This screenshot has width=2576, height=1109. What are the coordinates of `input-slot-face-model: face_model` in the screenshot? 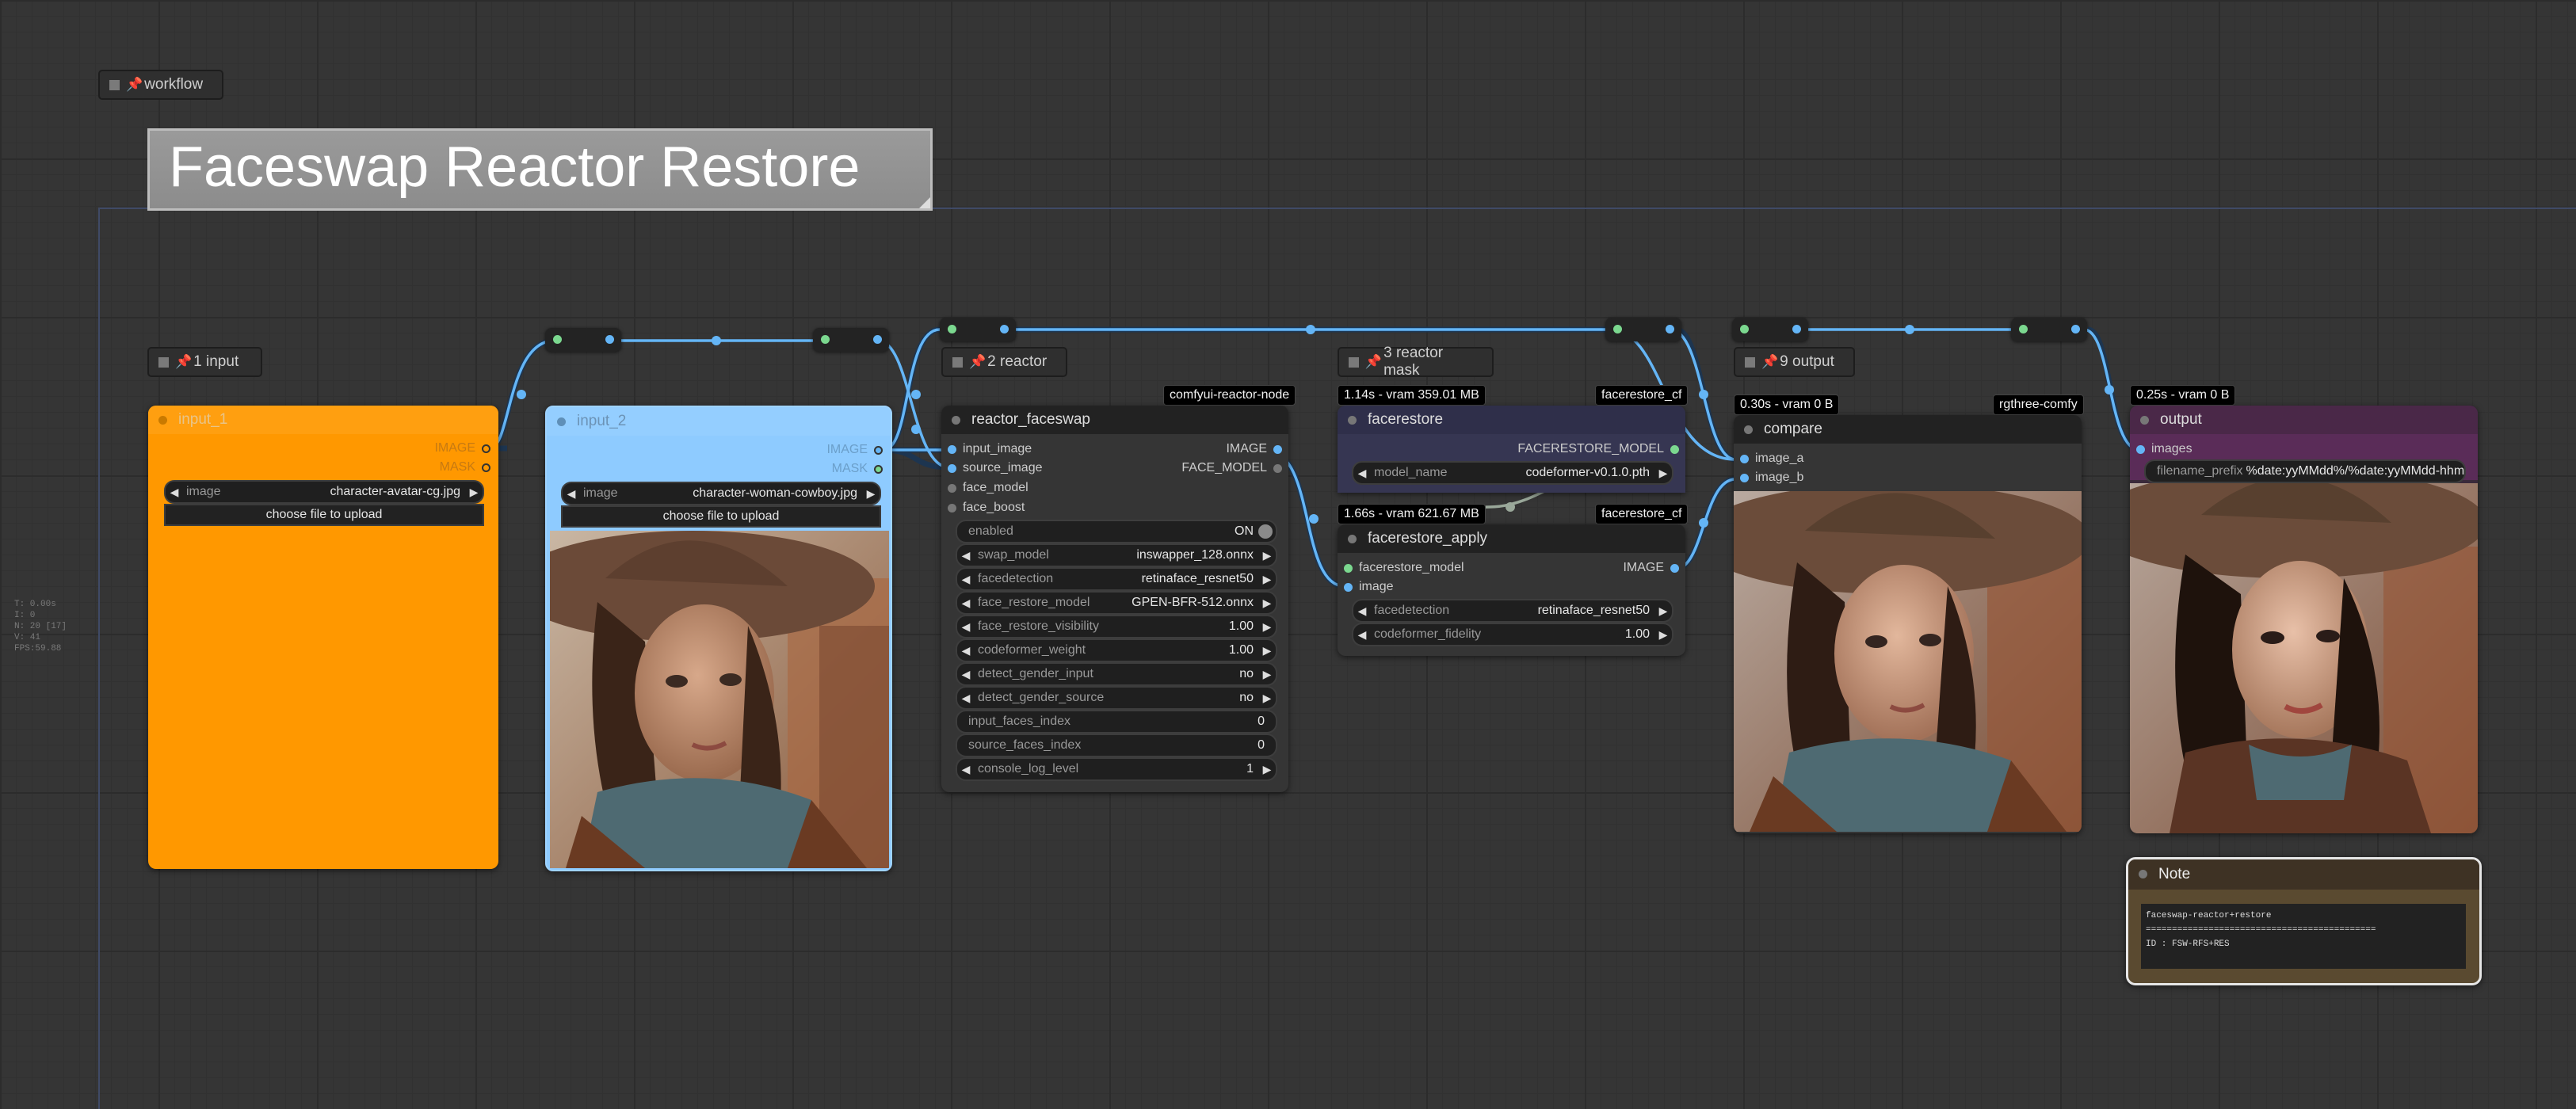 It's located at (988, 488).